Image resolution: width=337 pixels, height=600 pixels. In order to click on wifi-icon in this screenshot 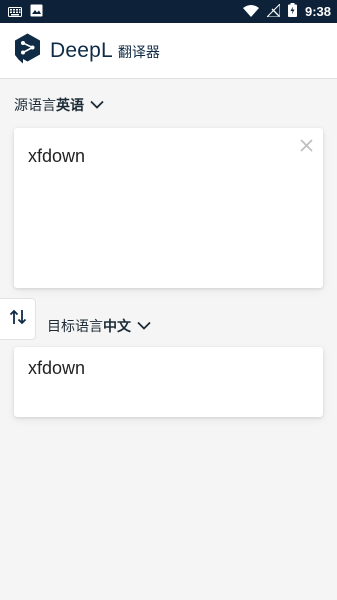, I will do `click(250, 11)`.